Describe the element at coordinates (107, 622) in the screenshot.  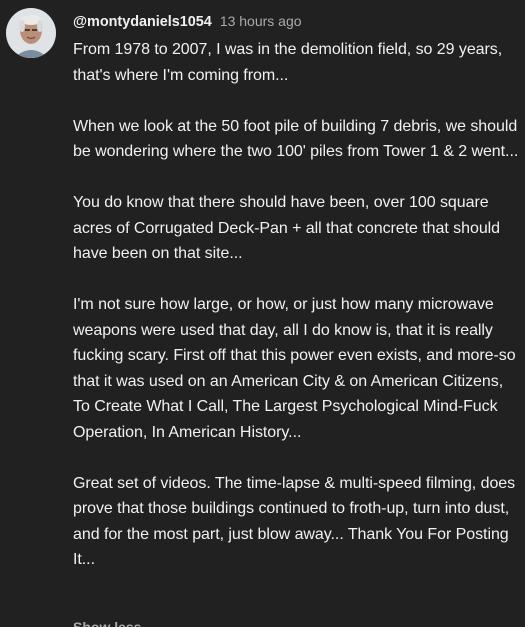
I see `show-less-button: Show less` at that location.